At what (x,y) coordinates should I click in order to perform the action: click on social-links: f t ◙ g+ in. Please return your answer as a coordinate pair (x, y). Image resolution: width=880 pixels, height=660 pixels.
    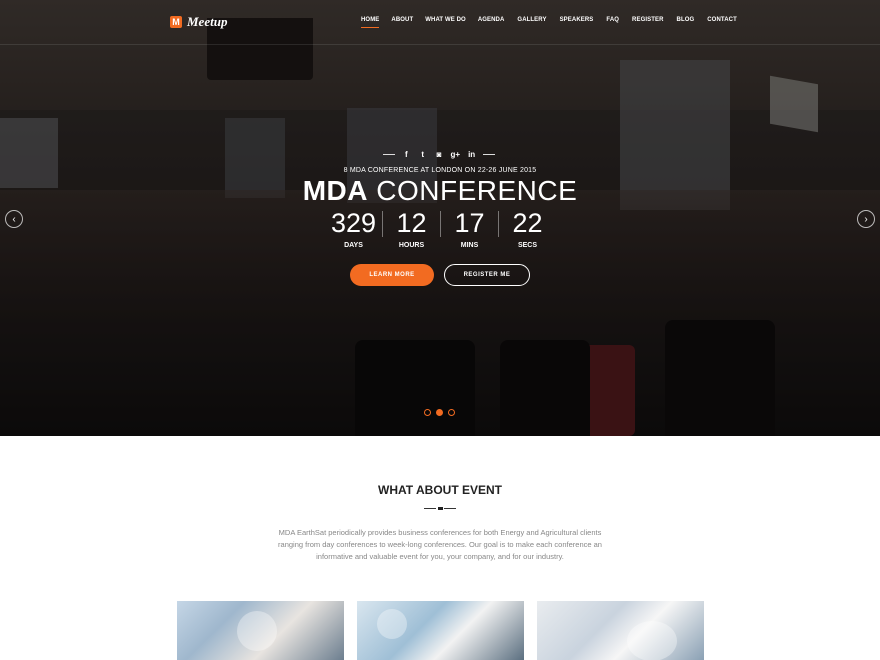
    Looking at the image, I should click on (439, 154).